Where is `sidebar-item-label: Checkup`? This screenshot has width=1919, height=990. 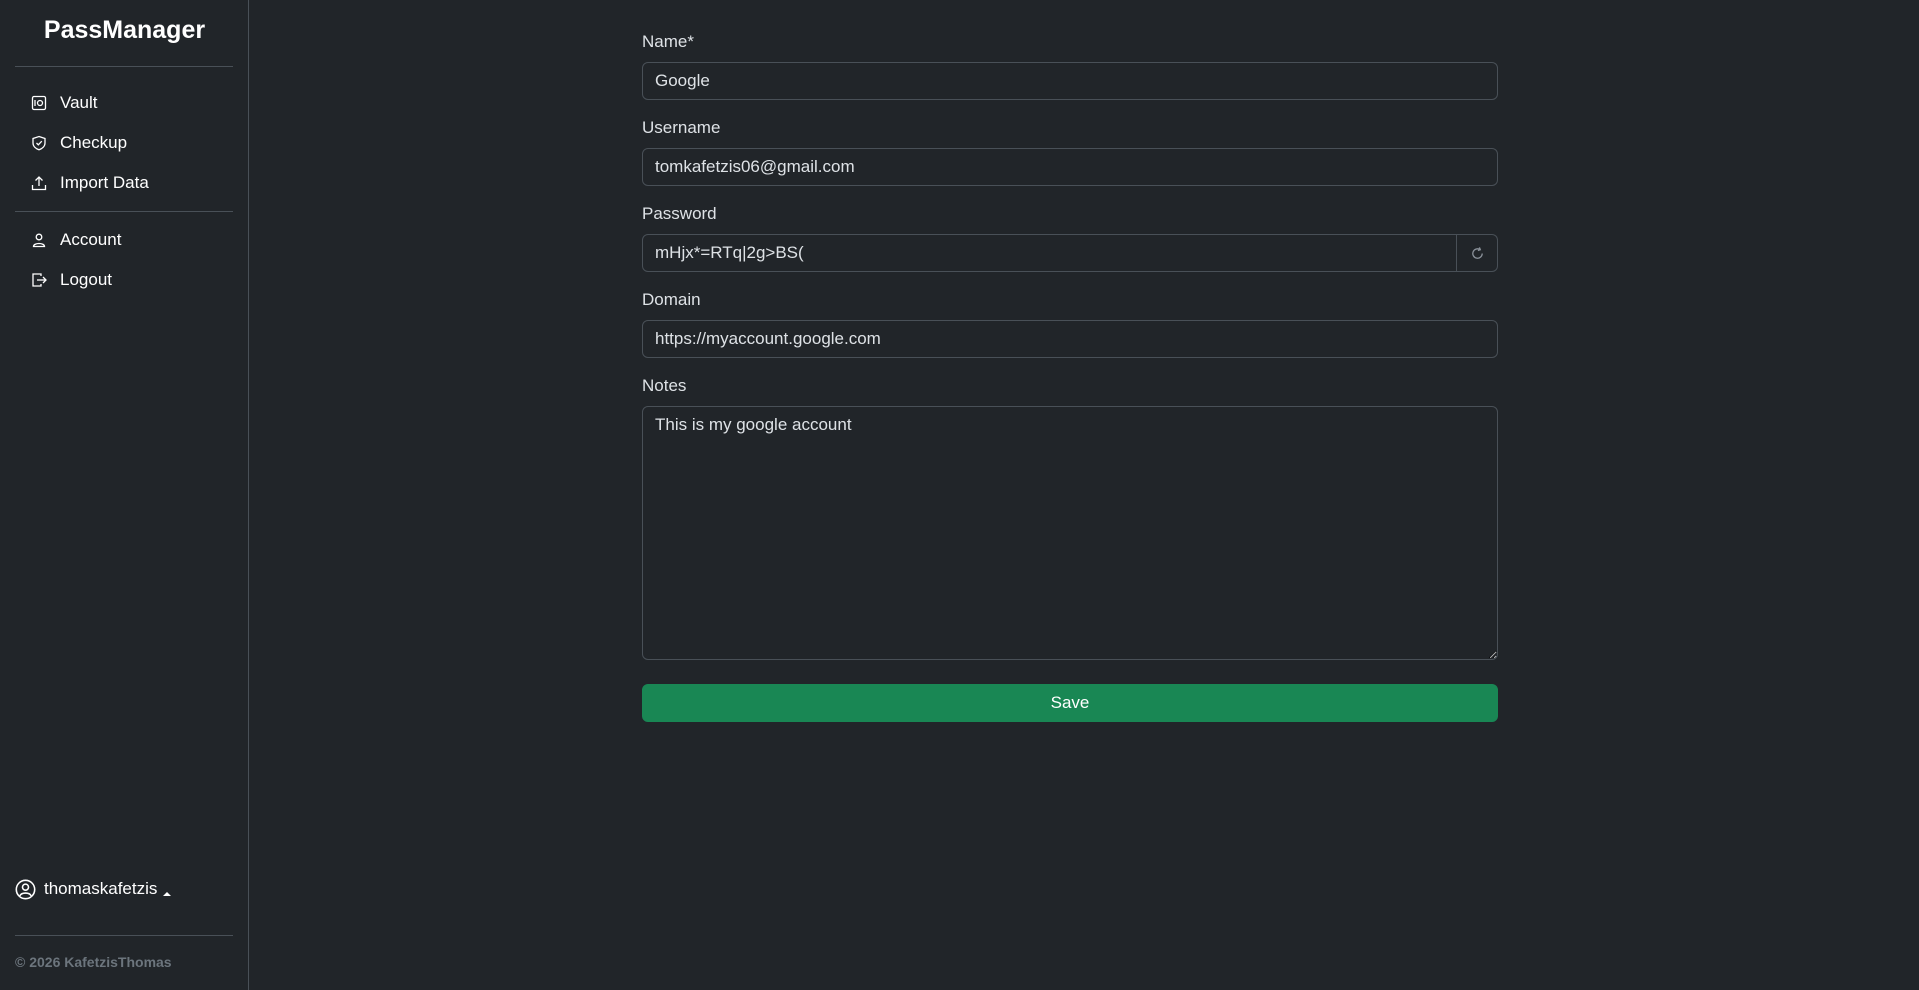 sidebar-item-label: Checkup is located at coordinates (94, 142).